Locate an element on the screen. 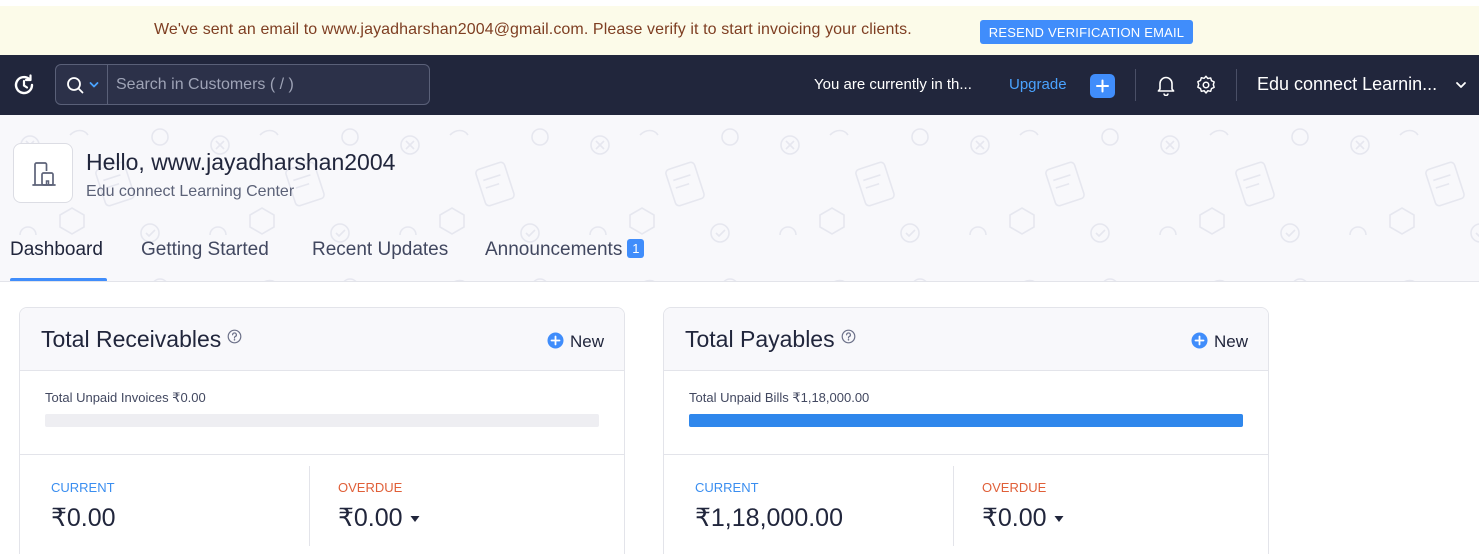 The width and height of the screenshot is (1479, 554). card-header: Total Receivables New is located at coordinates (322, 339).